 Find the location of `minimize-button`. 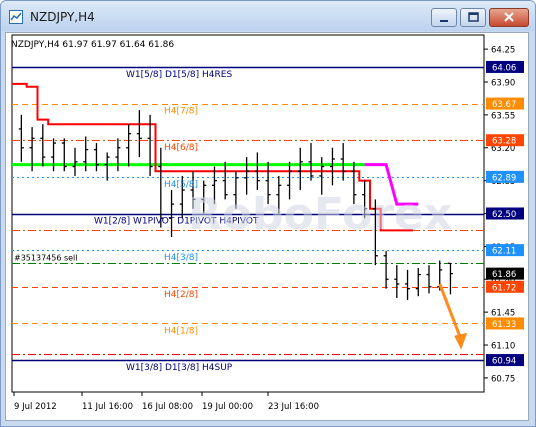

minimize-button is located at coordinates (444, 17).